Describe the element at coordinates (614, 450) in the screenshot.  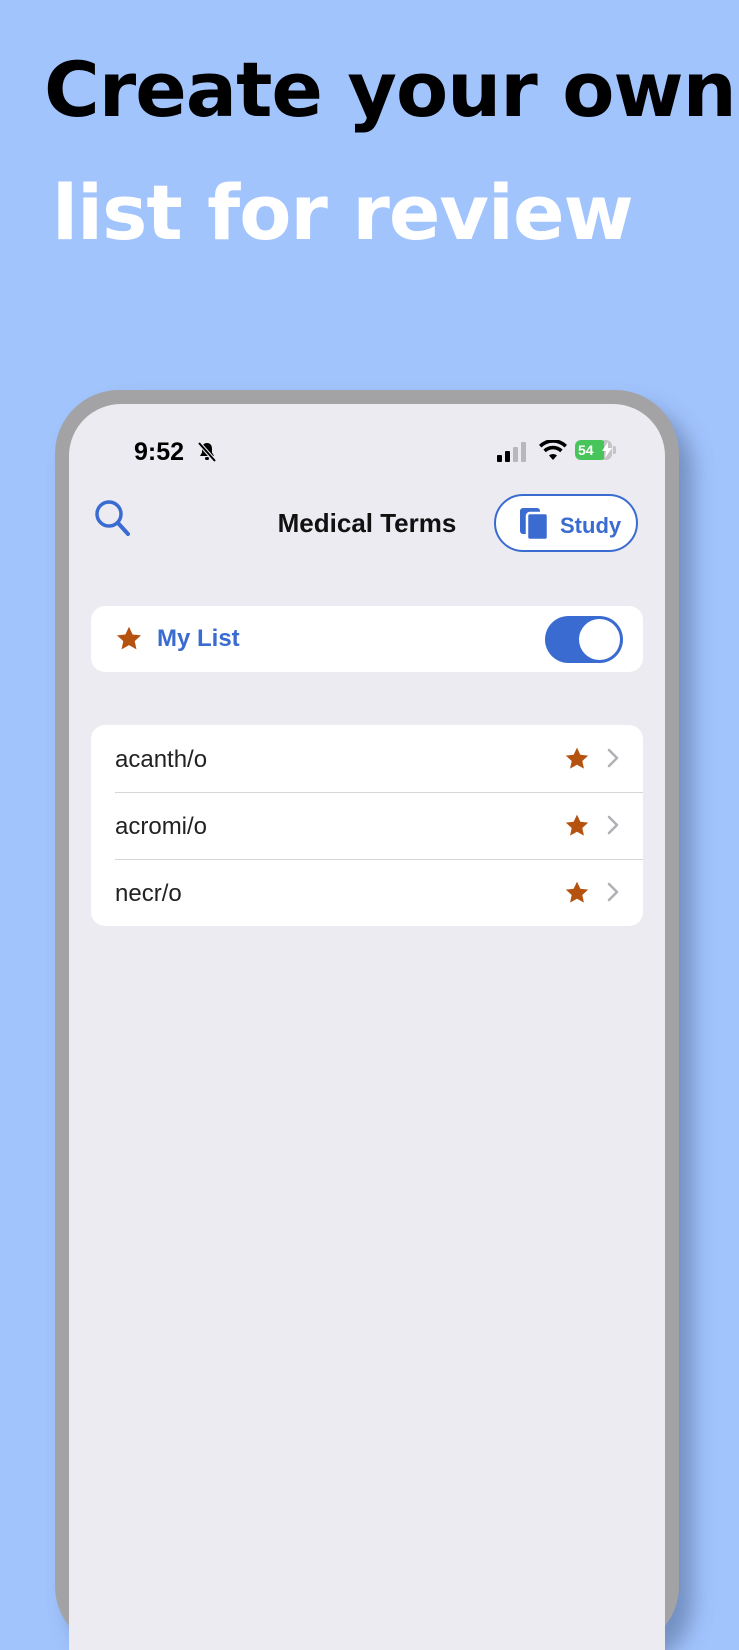
I see `battery-cap` at that location.